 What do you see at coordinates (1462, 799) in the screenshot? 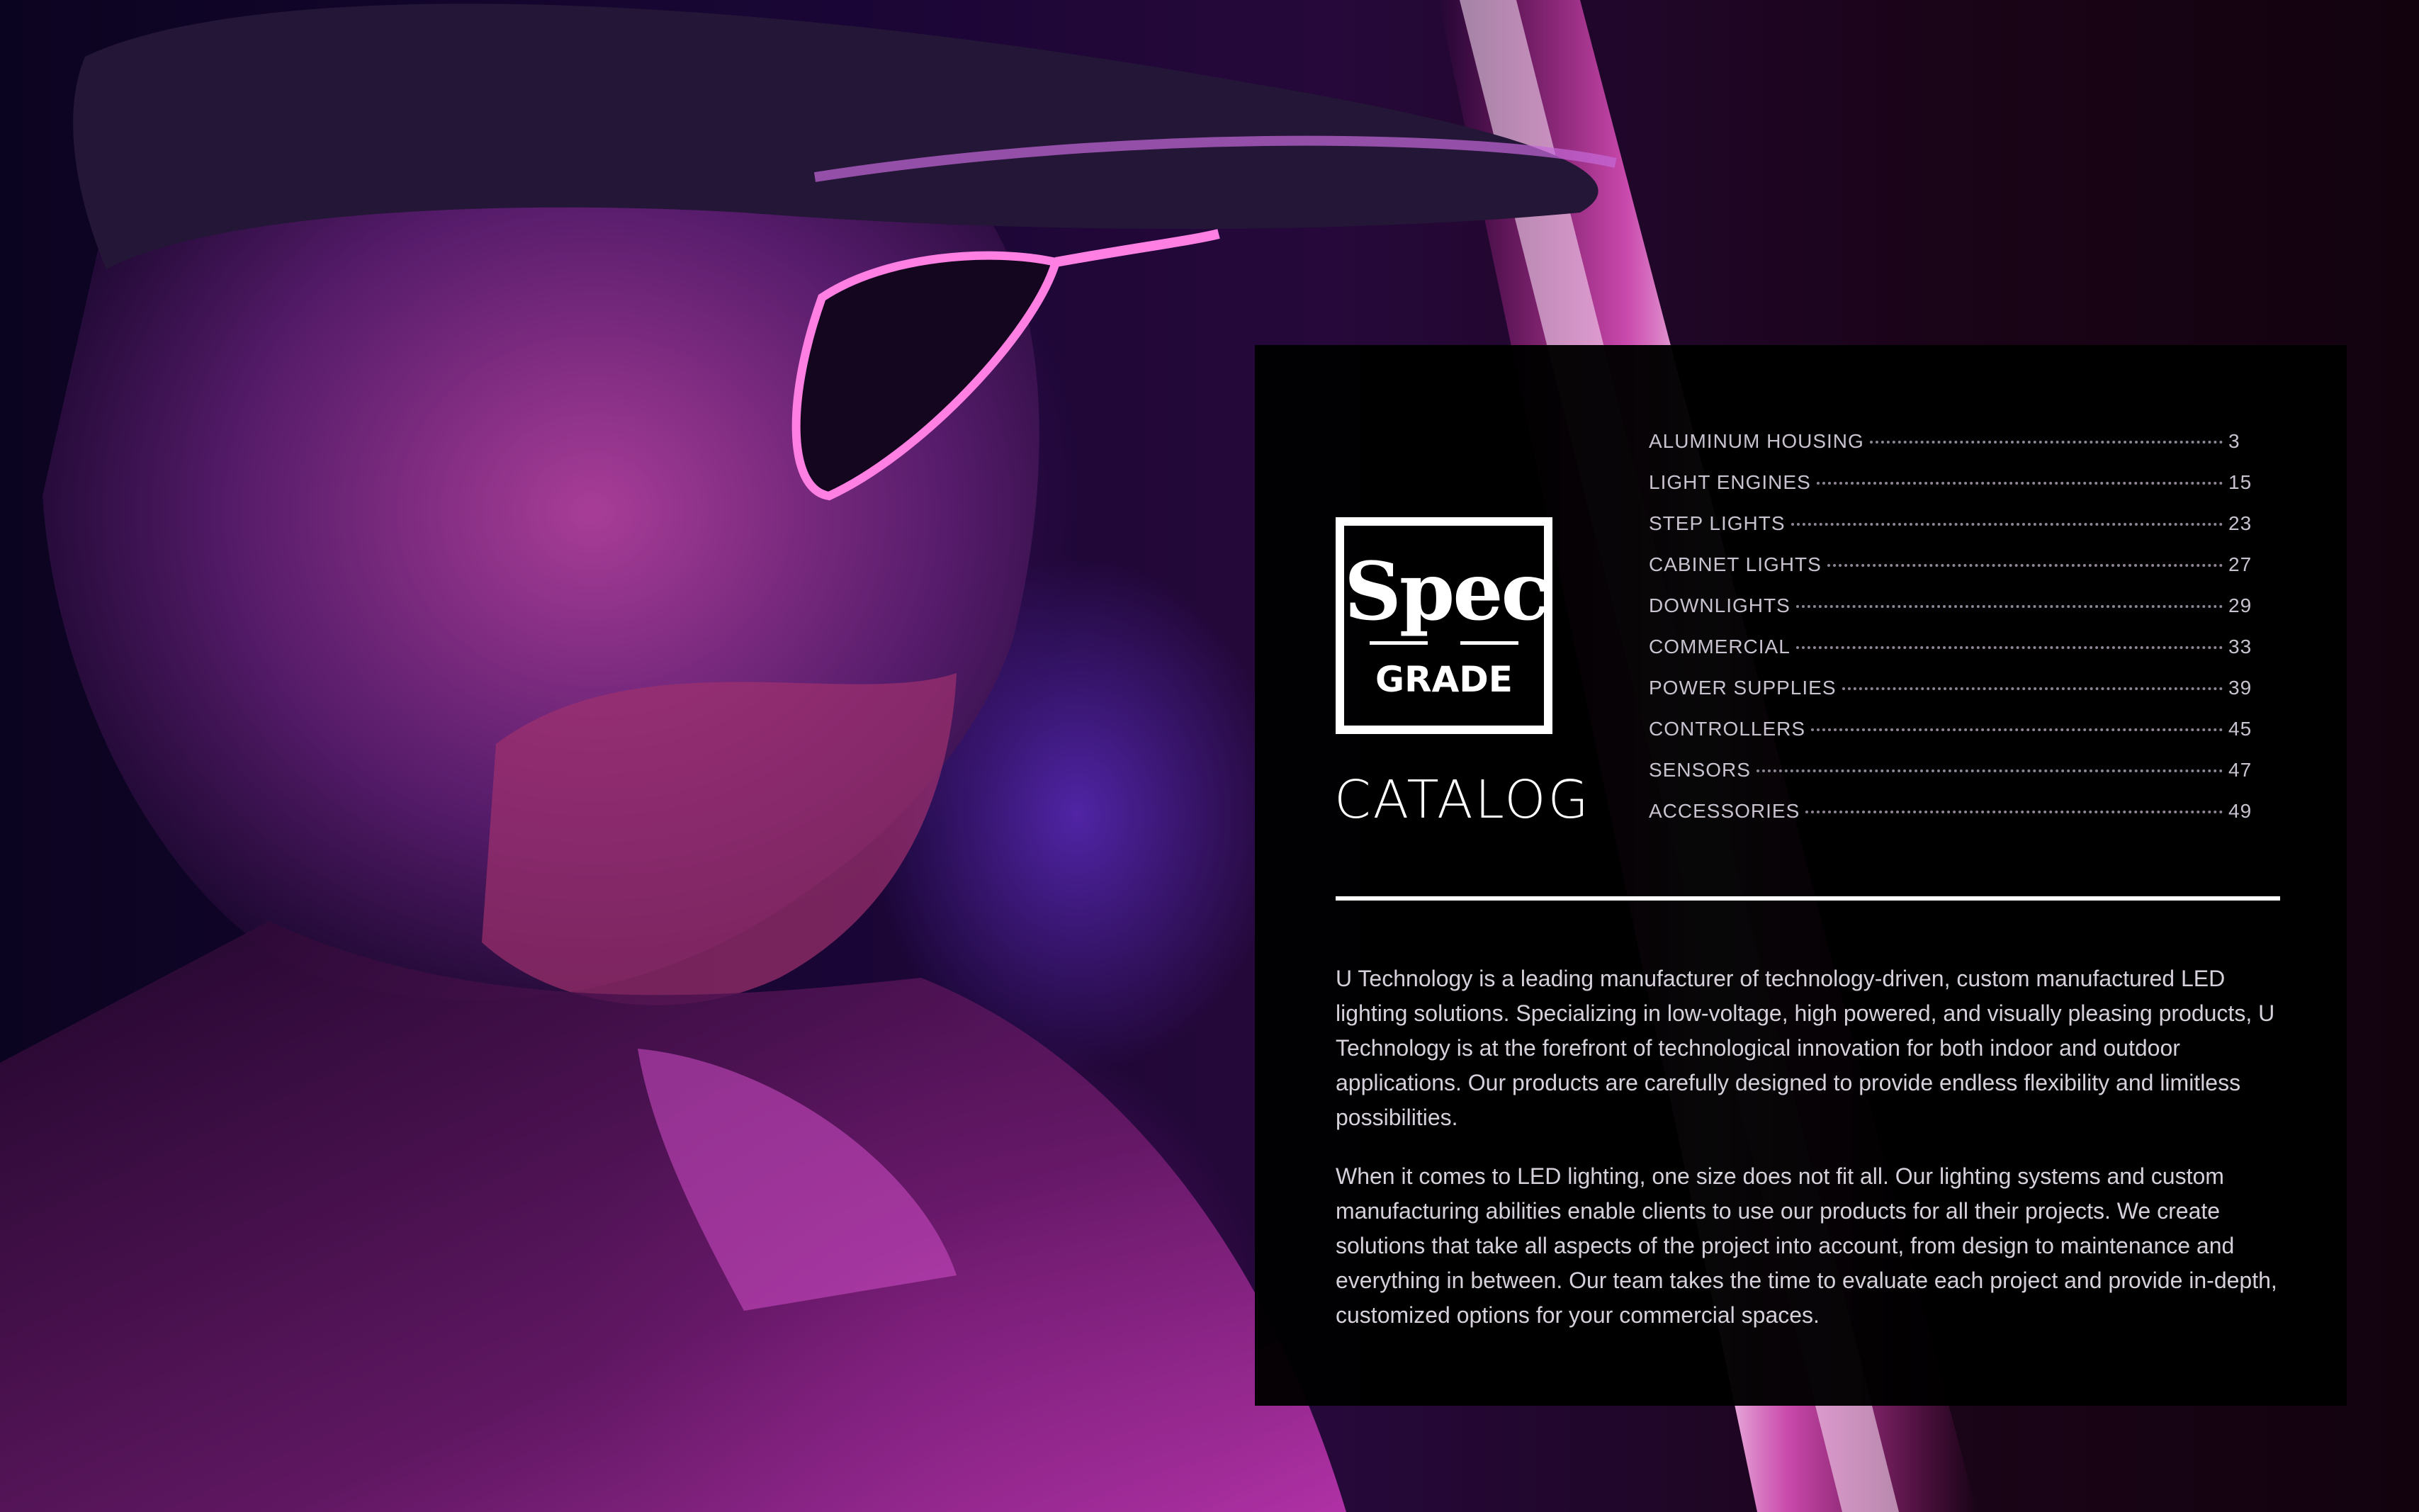
I see `catalog-title: CATALOG` at bounding box center [1462, 799].